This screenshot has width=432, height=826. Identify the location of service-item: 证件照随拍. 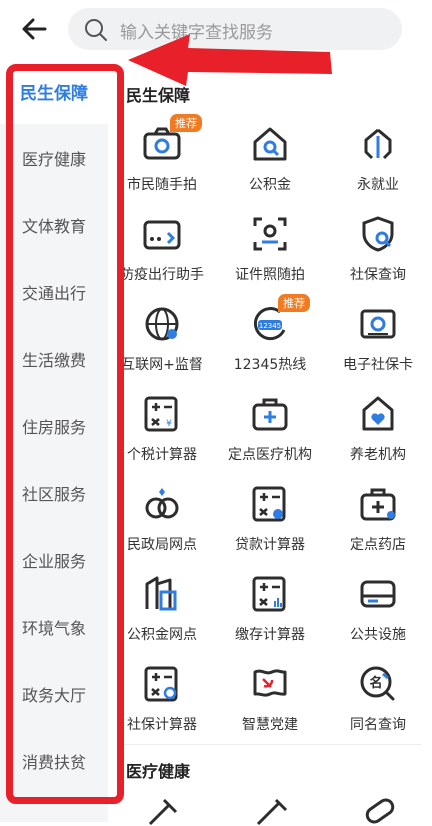
(270, 256).